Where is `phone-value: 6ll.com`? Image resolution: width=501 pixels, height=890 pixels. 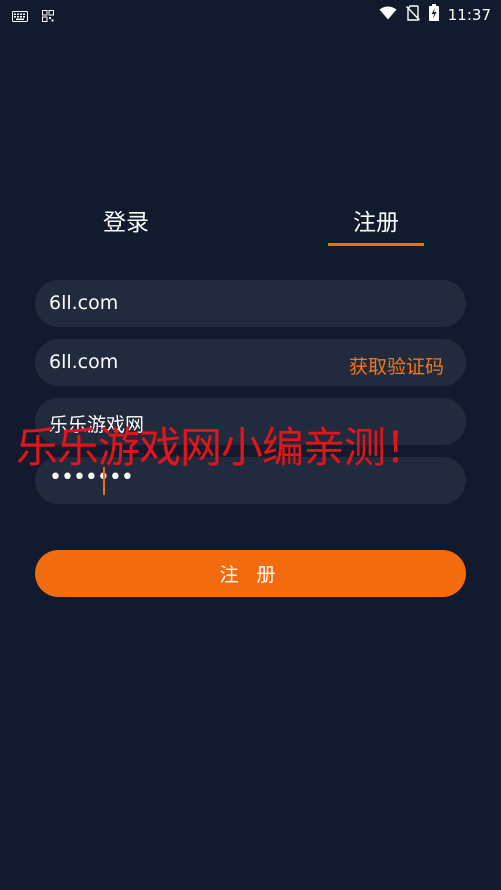
phone-value: 6ll.com is located at coordinates (84, 362).